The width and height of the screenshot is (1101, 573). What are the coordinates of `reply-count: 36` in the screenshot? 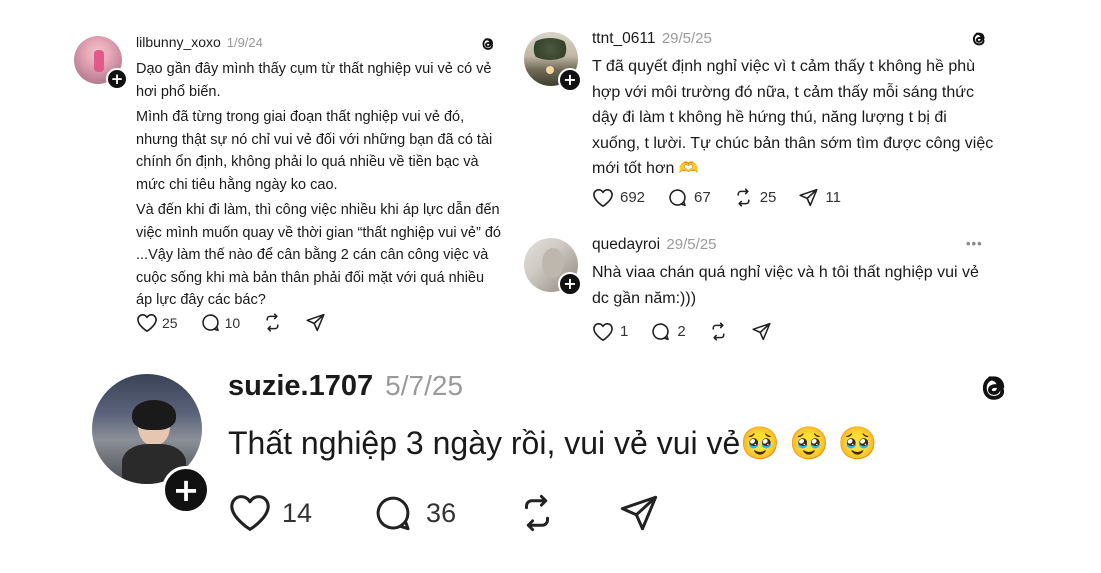 It's located at (441, 512).